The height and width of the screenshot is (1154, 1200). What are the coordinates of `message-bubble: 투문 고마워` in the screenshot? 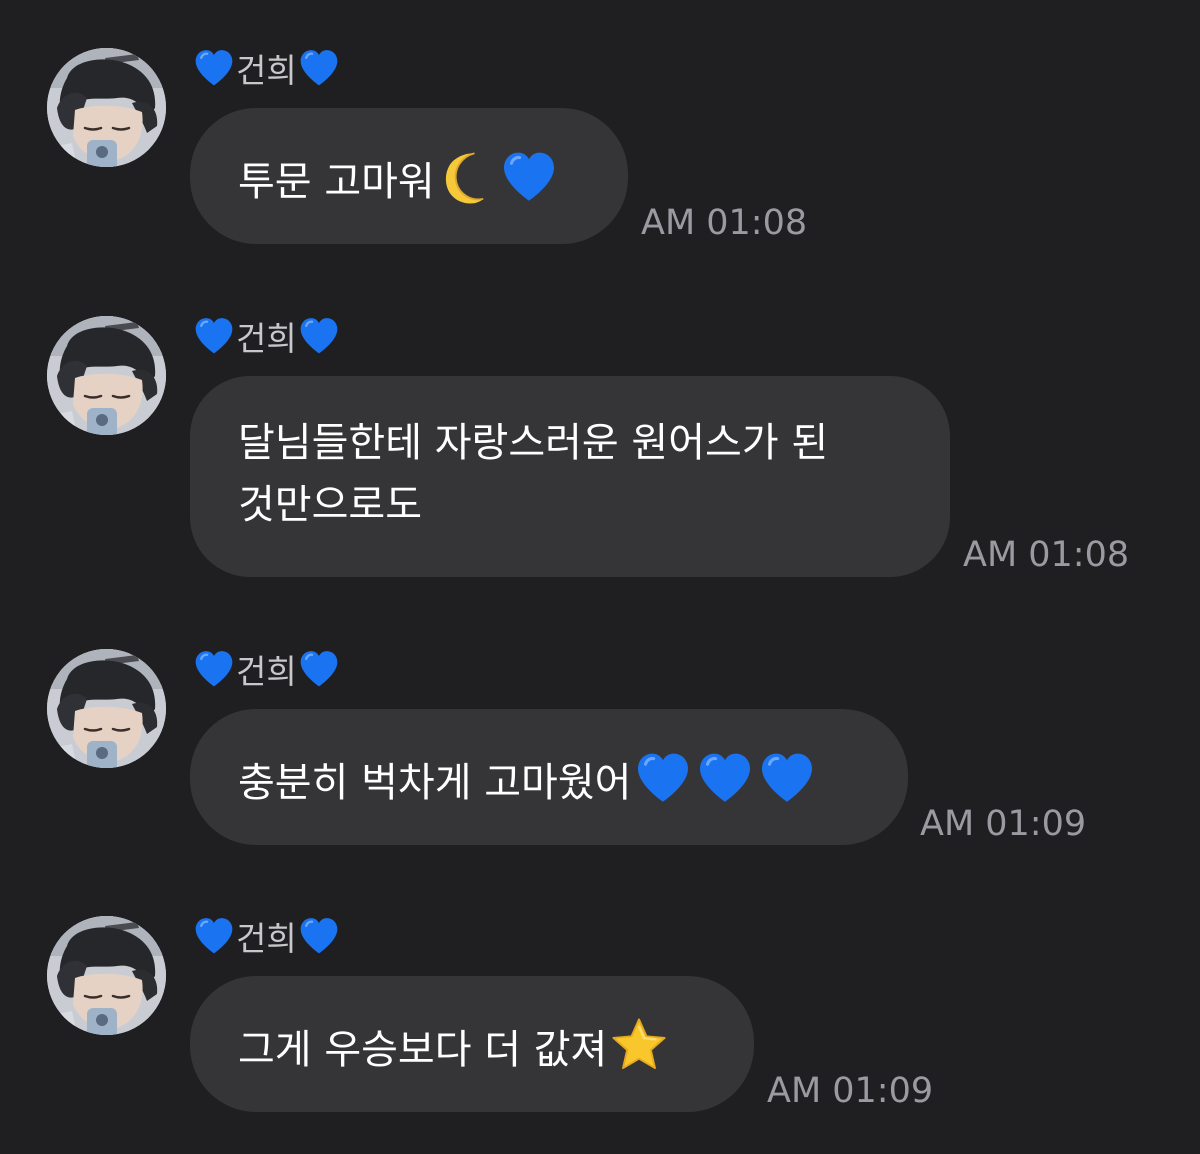 It's located at (409, 176).